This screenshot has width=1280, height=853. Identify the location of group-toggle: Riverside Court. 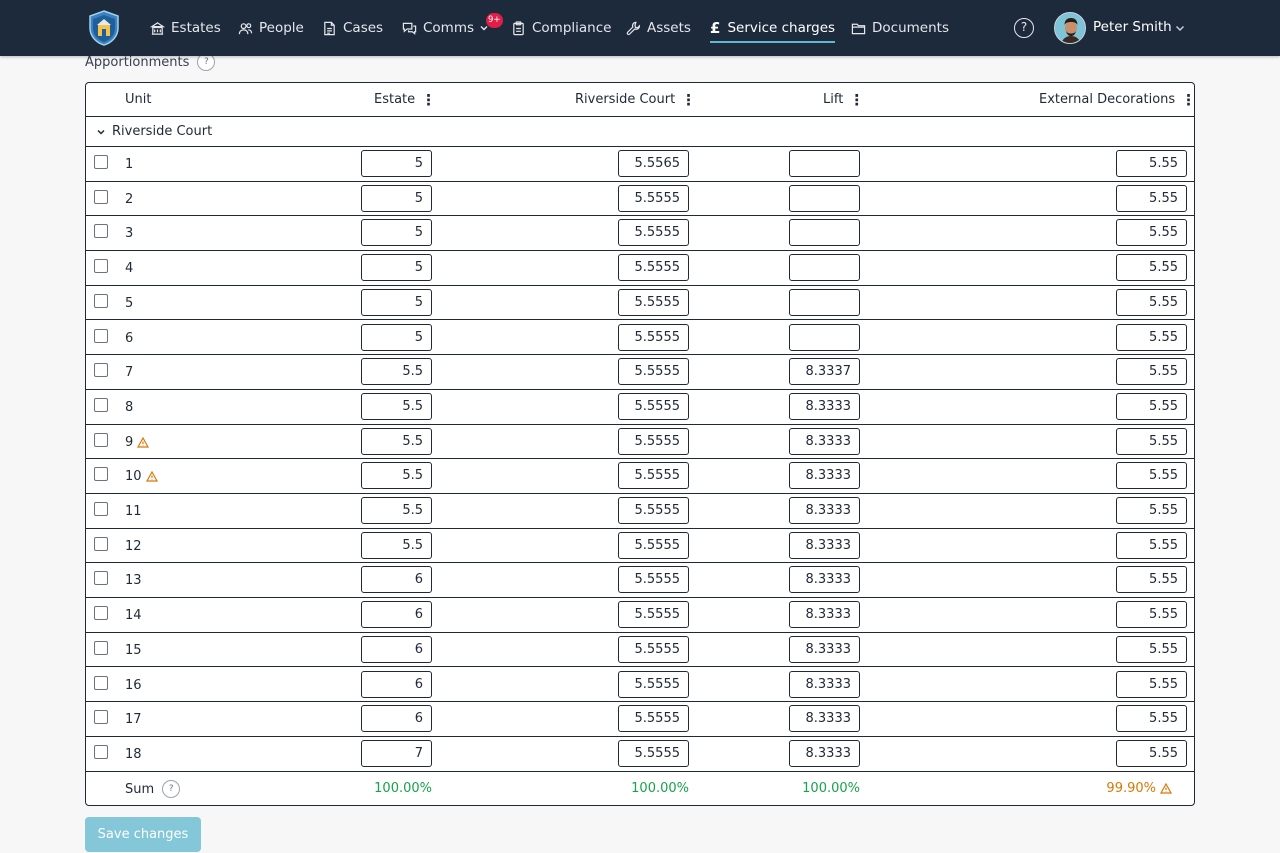
(154, 131).